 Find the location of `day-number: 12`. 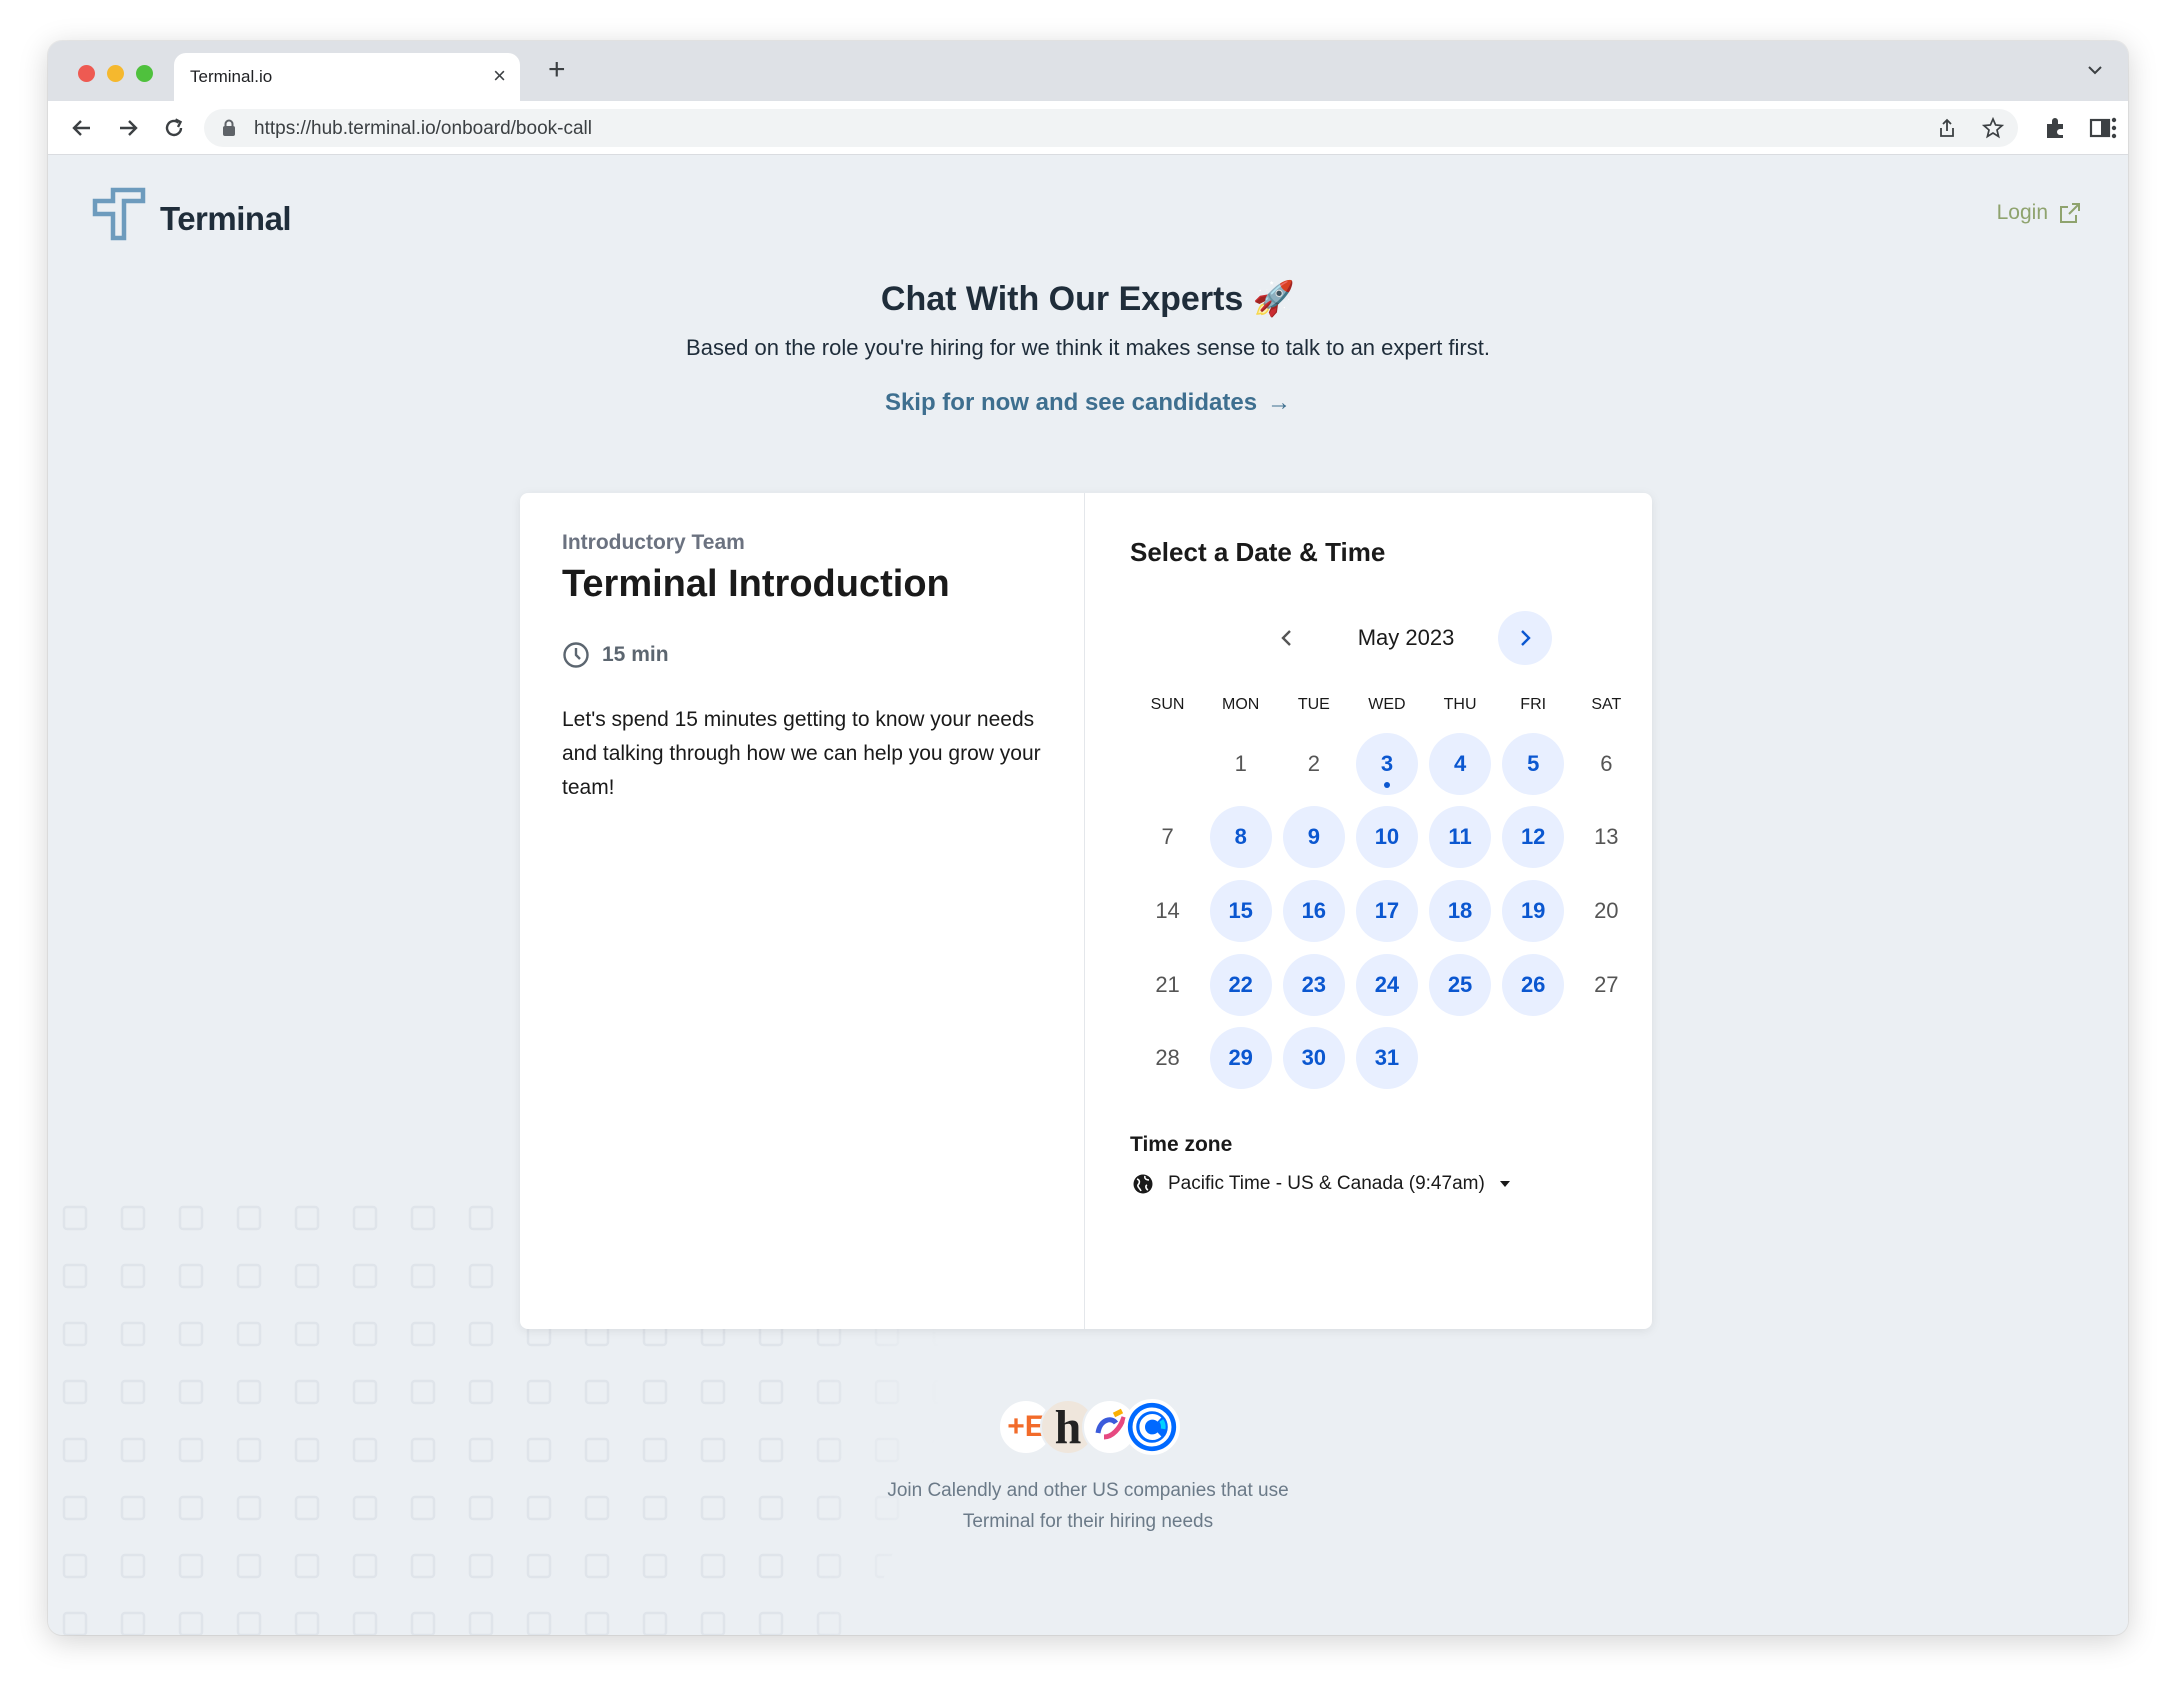

day-number: 12 is located at coordinates (1533, 837).